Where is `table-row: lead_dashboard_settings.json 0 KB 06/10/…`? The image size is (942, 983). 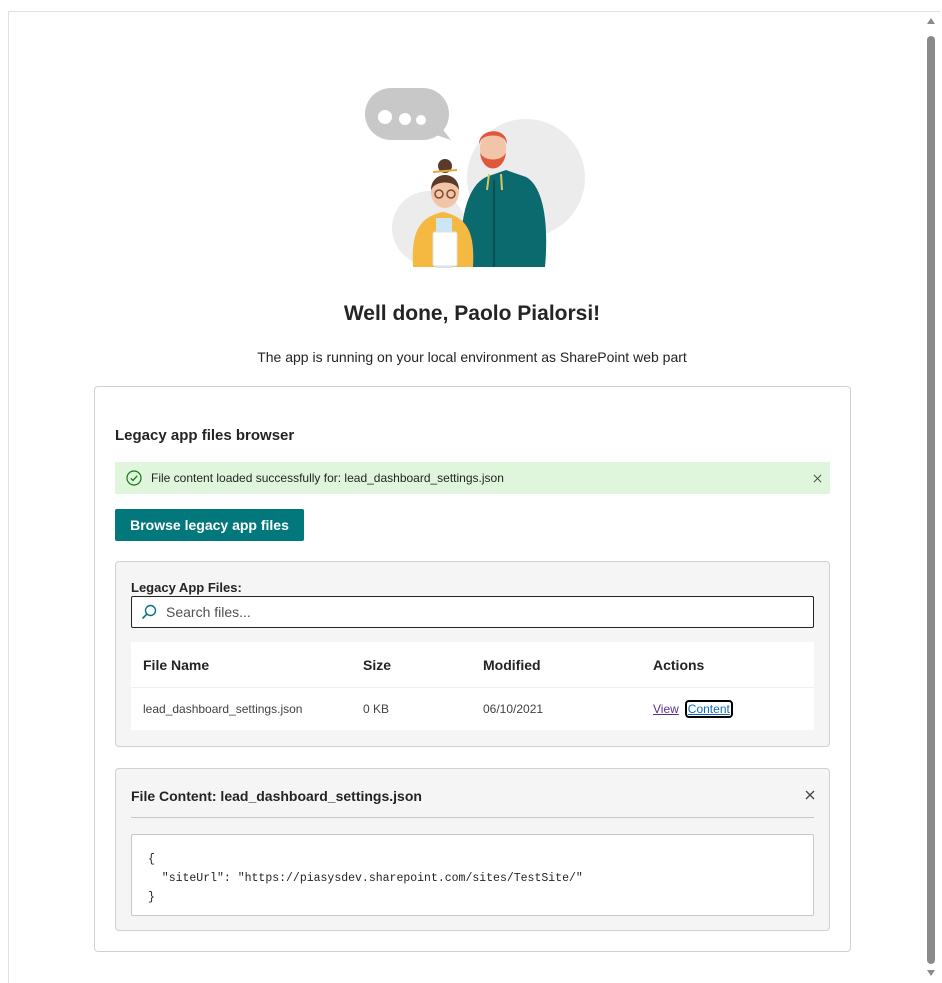
table-row: lead_dashboard_settings.json 0 KB 06/10/… is located at coordinates (472, 709).